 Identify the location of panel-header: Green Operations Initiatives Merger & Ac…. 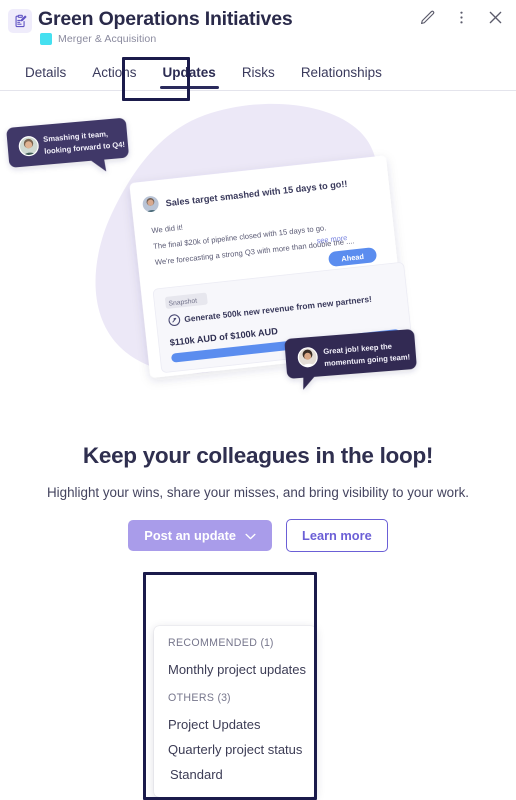
(258, 22).